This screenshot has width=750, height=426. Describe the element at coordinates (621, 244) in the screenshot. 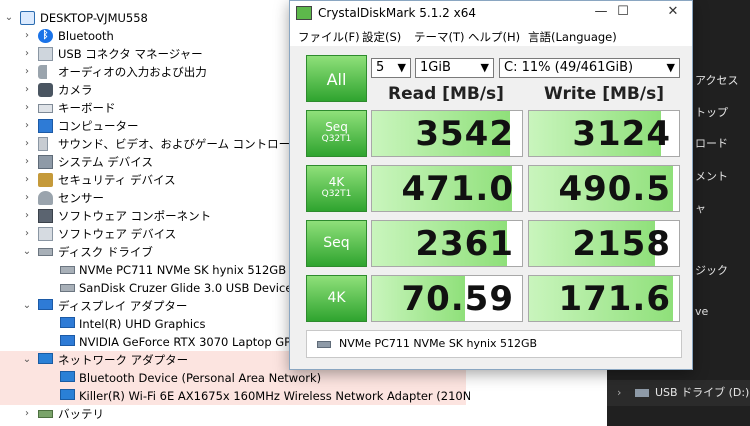

I see `write-value: 2158` at that location.